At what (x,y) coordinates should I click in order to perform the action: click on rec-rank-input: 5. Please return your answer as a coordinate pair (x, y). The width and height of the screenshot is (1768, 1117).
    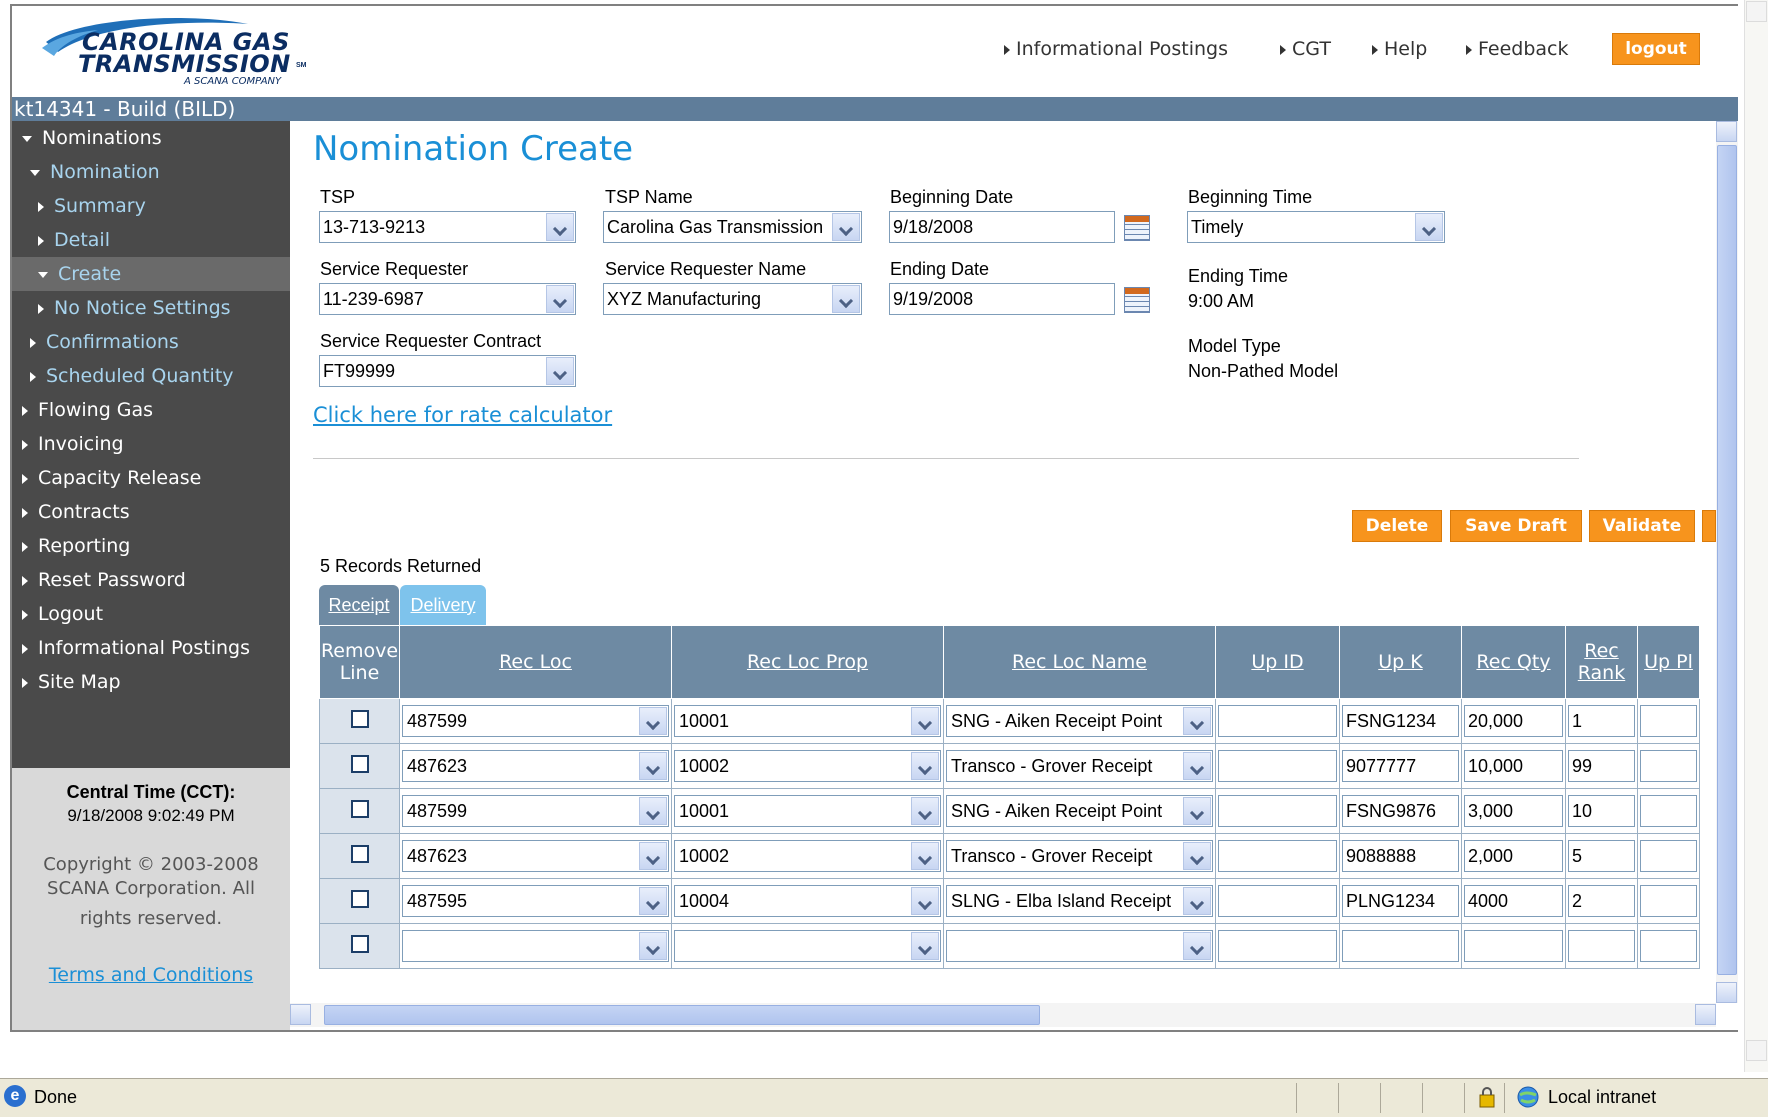
    Looking at the image, I should click on (1601, 856).